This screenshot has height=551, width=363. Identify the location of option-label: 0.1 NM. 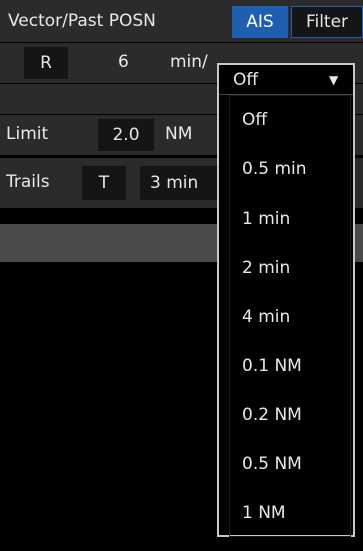
(272, 366).